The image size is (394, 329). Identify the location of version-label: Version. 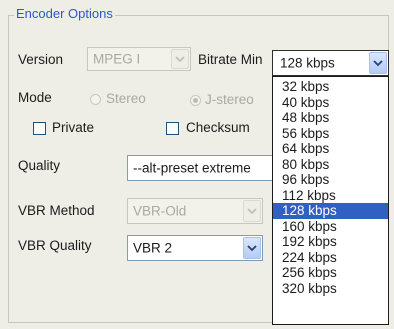
(41, 59).